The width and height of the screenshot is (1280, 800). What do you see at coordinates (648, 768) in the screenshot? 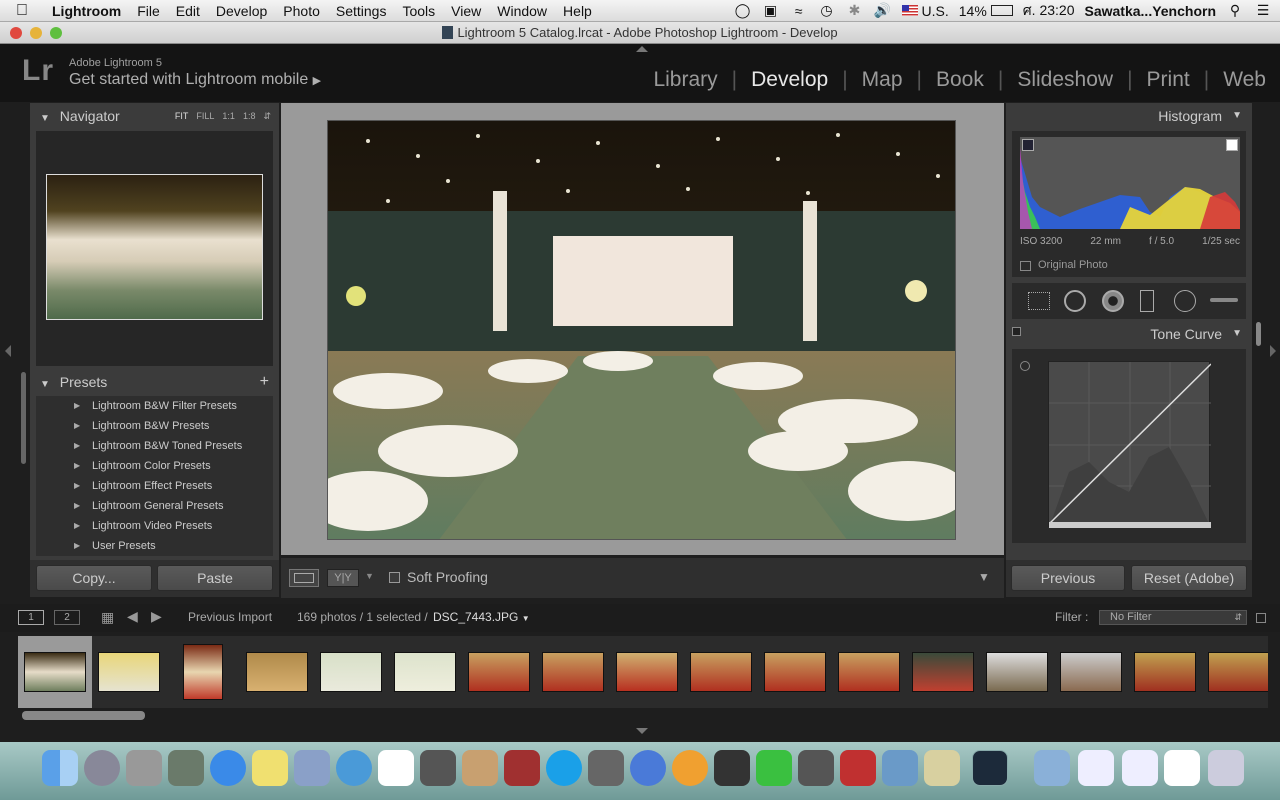
I see `itunes-icon` at bounding box center [648, 768].